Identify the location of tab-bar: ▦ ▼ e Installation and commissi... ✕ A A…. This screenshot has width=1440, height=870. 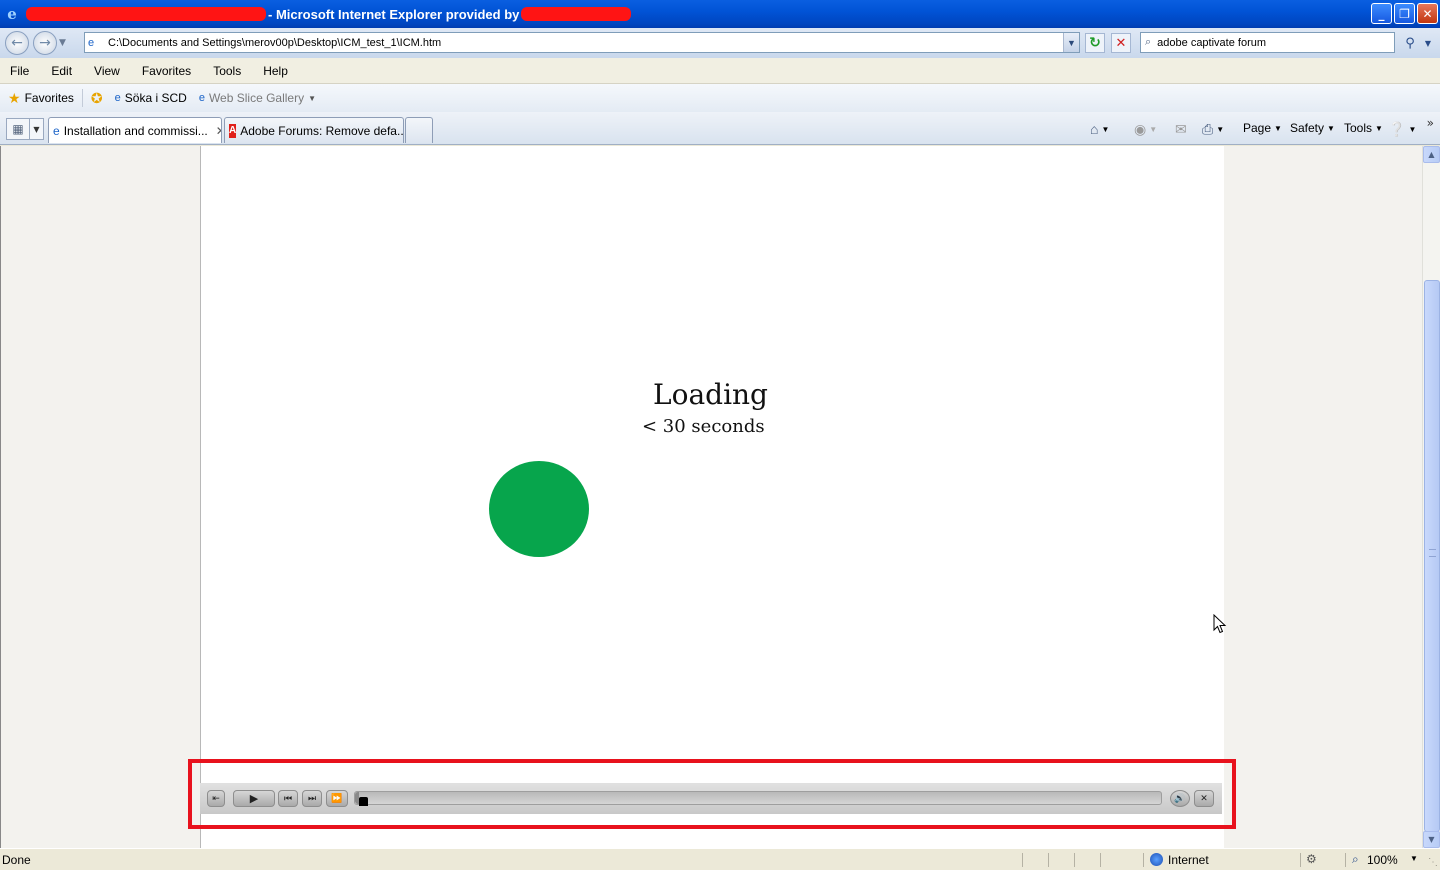
(720, 128).